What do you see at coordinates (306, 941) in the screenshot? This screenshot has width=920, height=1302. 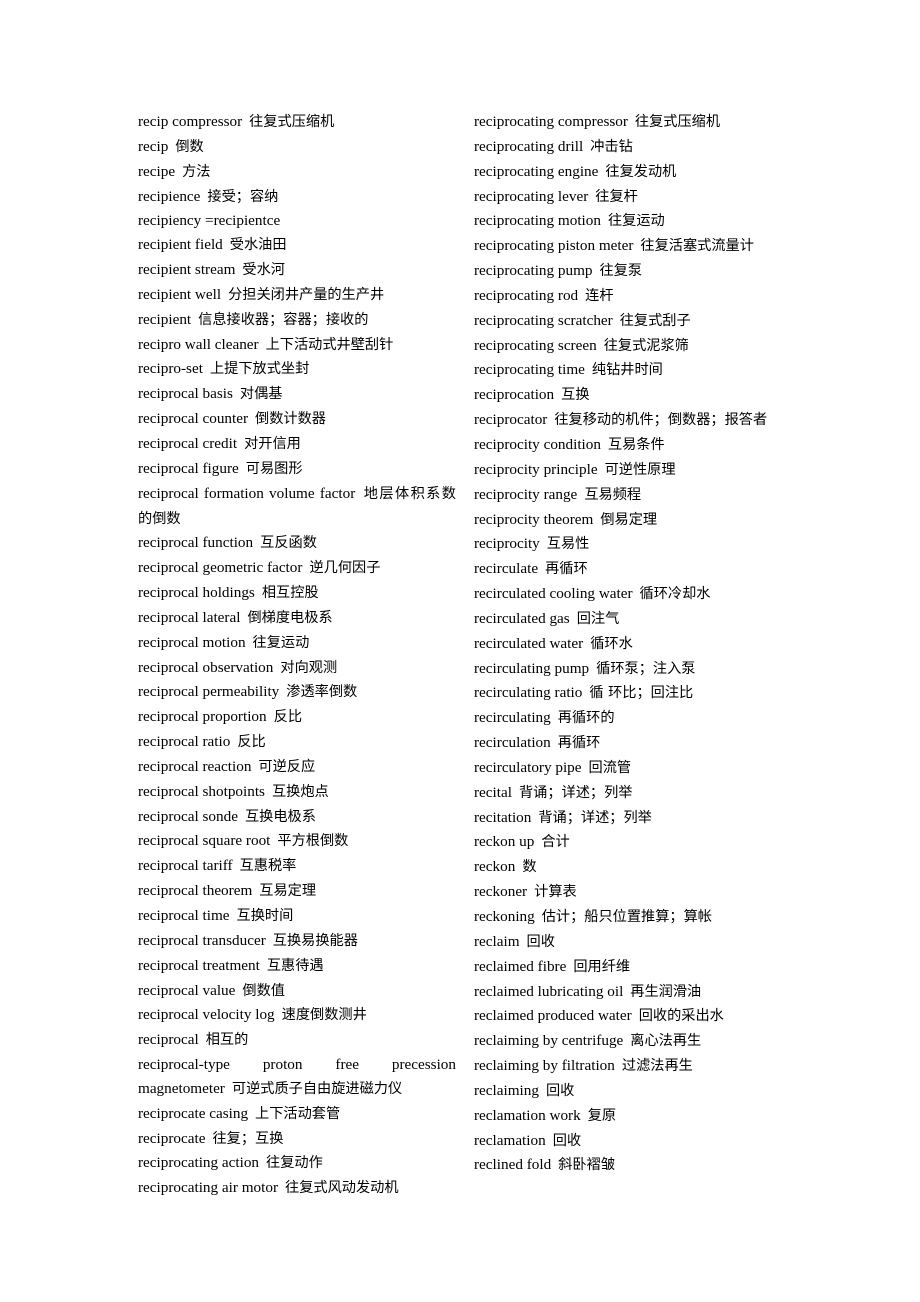 I see `glossary-entry: reciprocal transducer 互换易换能器` at bounding box center [306, 941].